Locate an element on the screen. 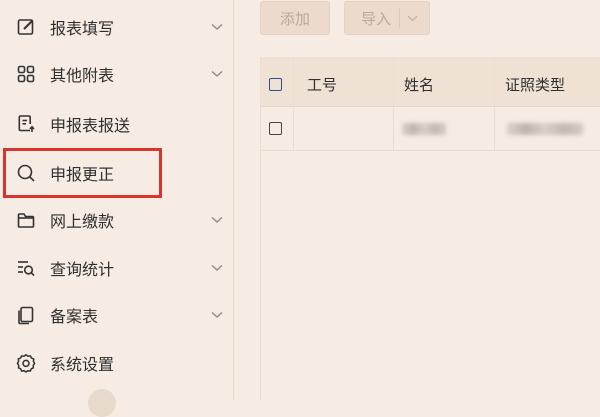  grid-icon is located at coordinates (26, 74).